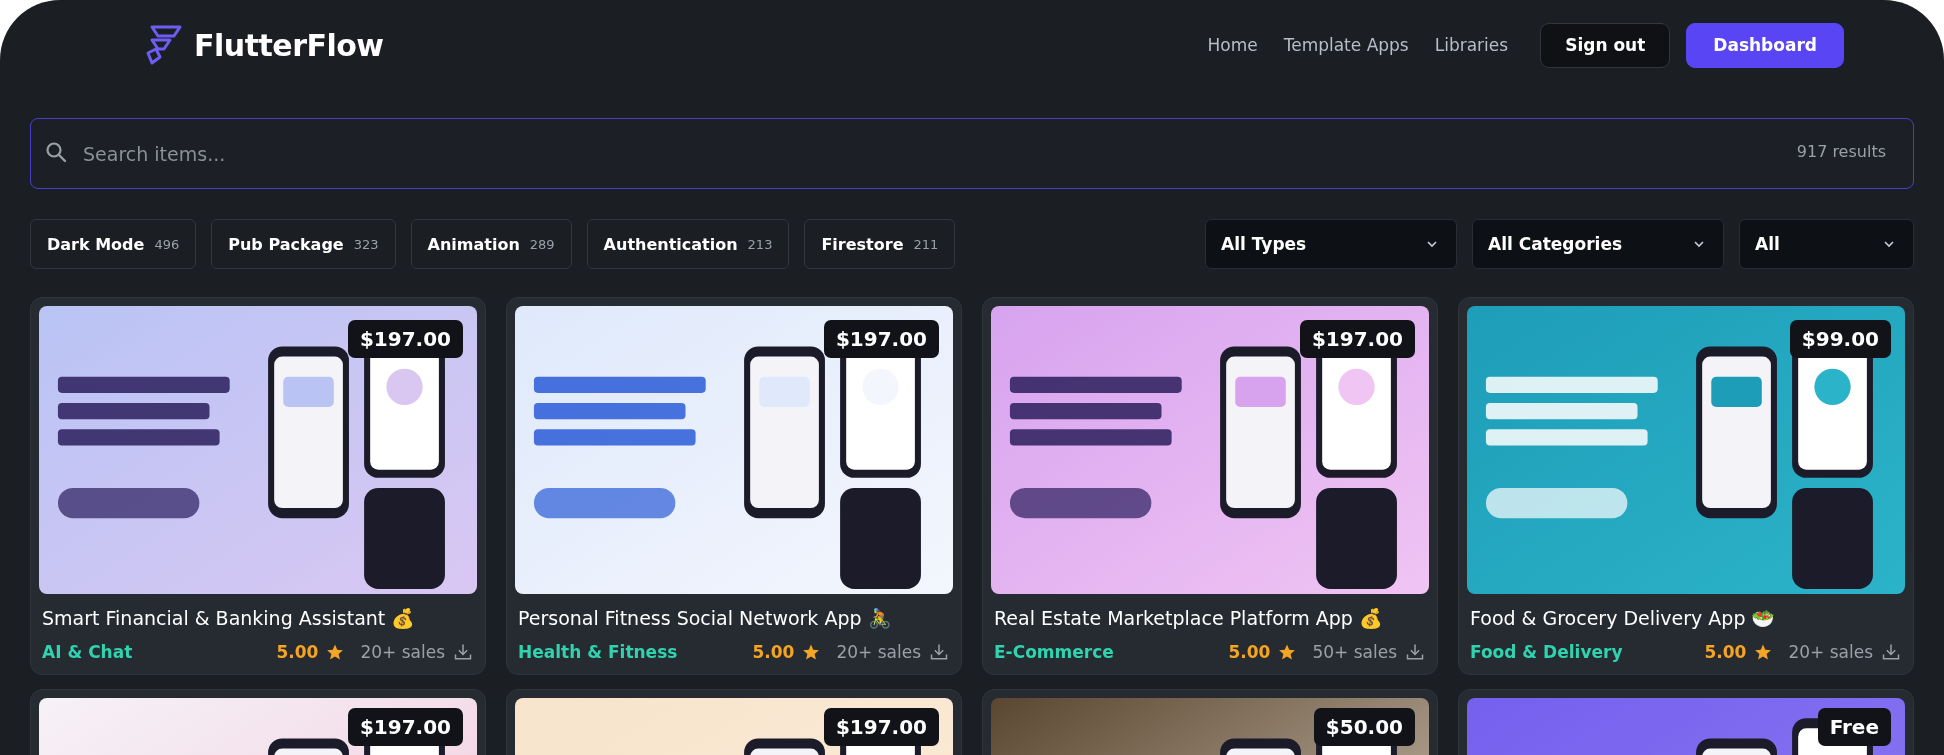 This screenshot has height=755, width=1944. What do you see at coordinates (1346, 45) in the screenshot?
I see `nav-link: Template Apps` at bounding box center [1346, 45].